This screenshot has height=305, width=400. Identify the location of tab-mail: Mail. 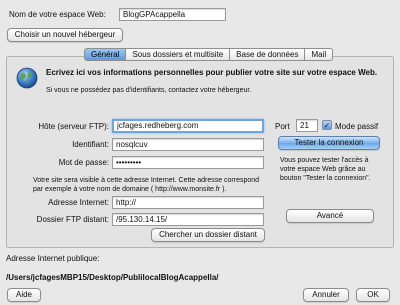
(319, 54).